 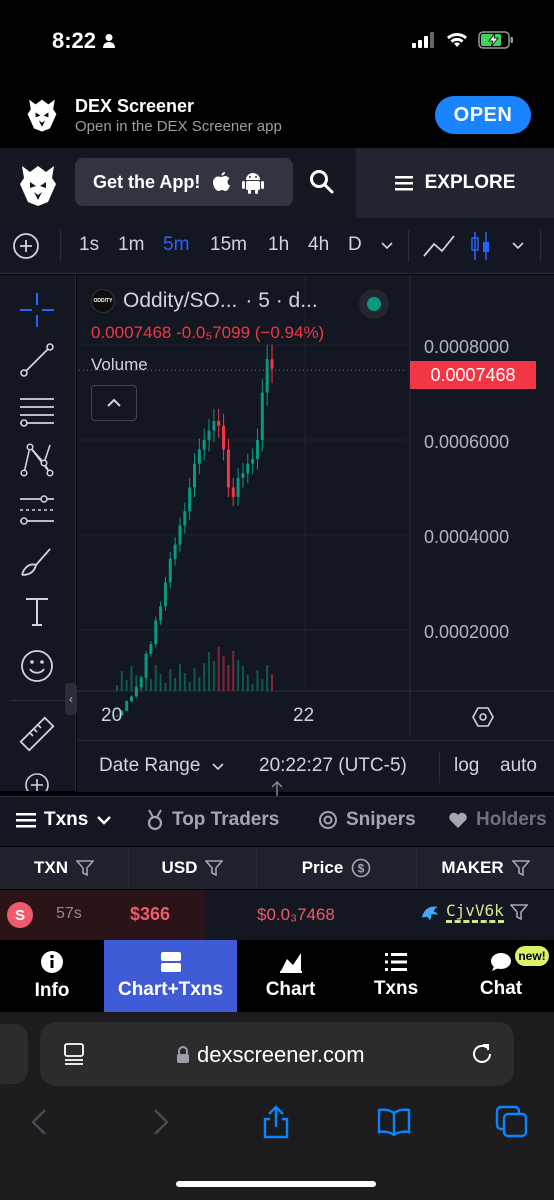 I want to click on forward-arrow-icon, so click(x=160, y=1122).